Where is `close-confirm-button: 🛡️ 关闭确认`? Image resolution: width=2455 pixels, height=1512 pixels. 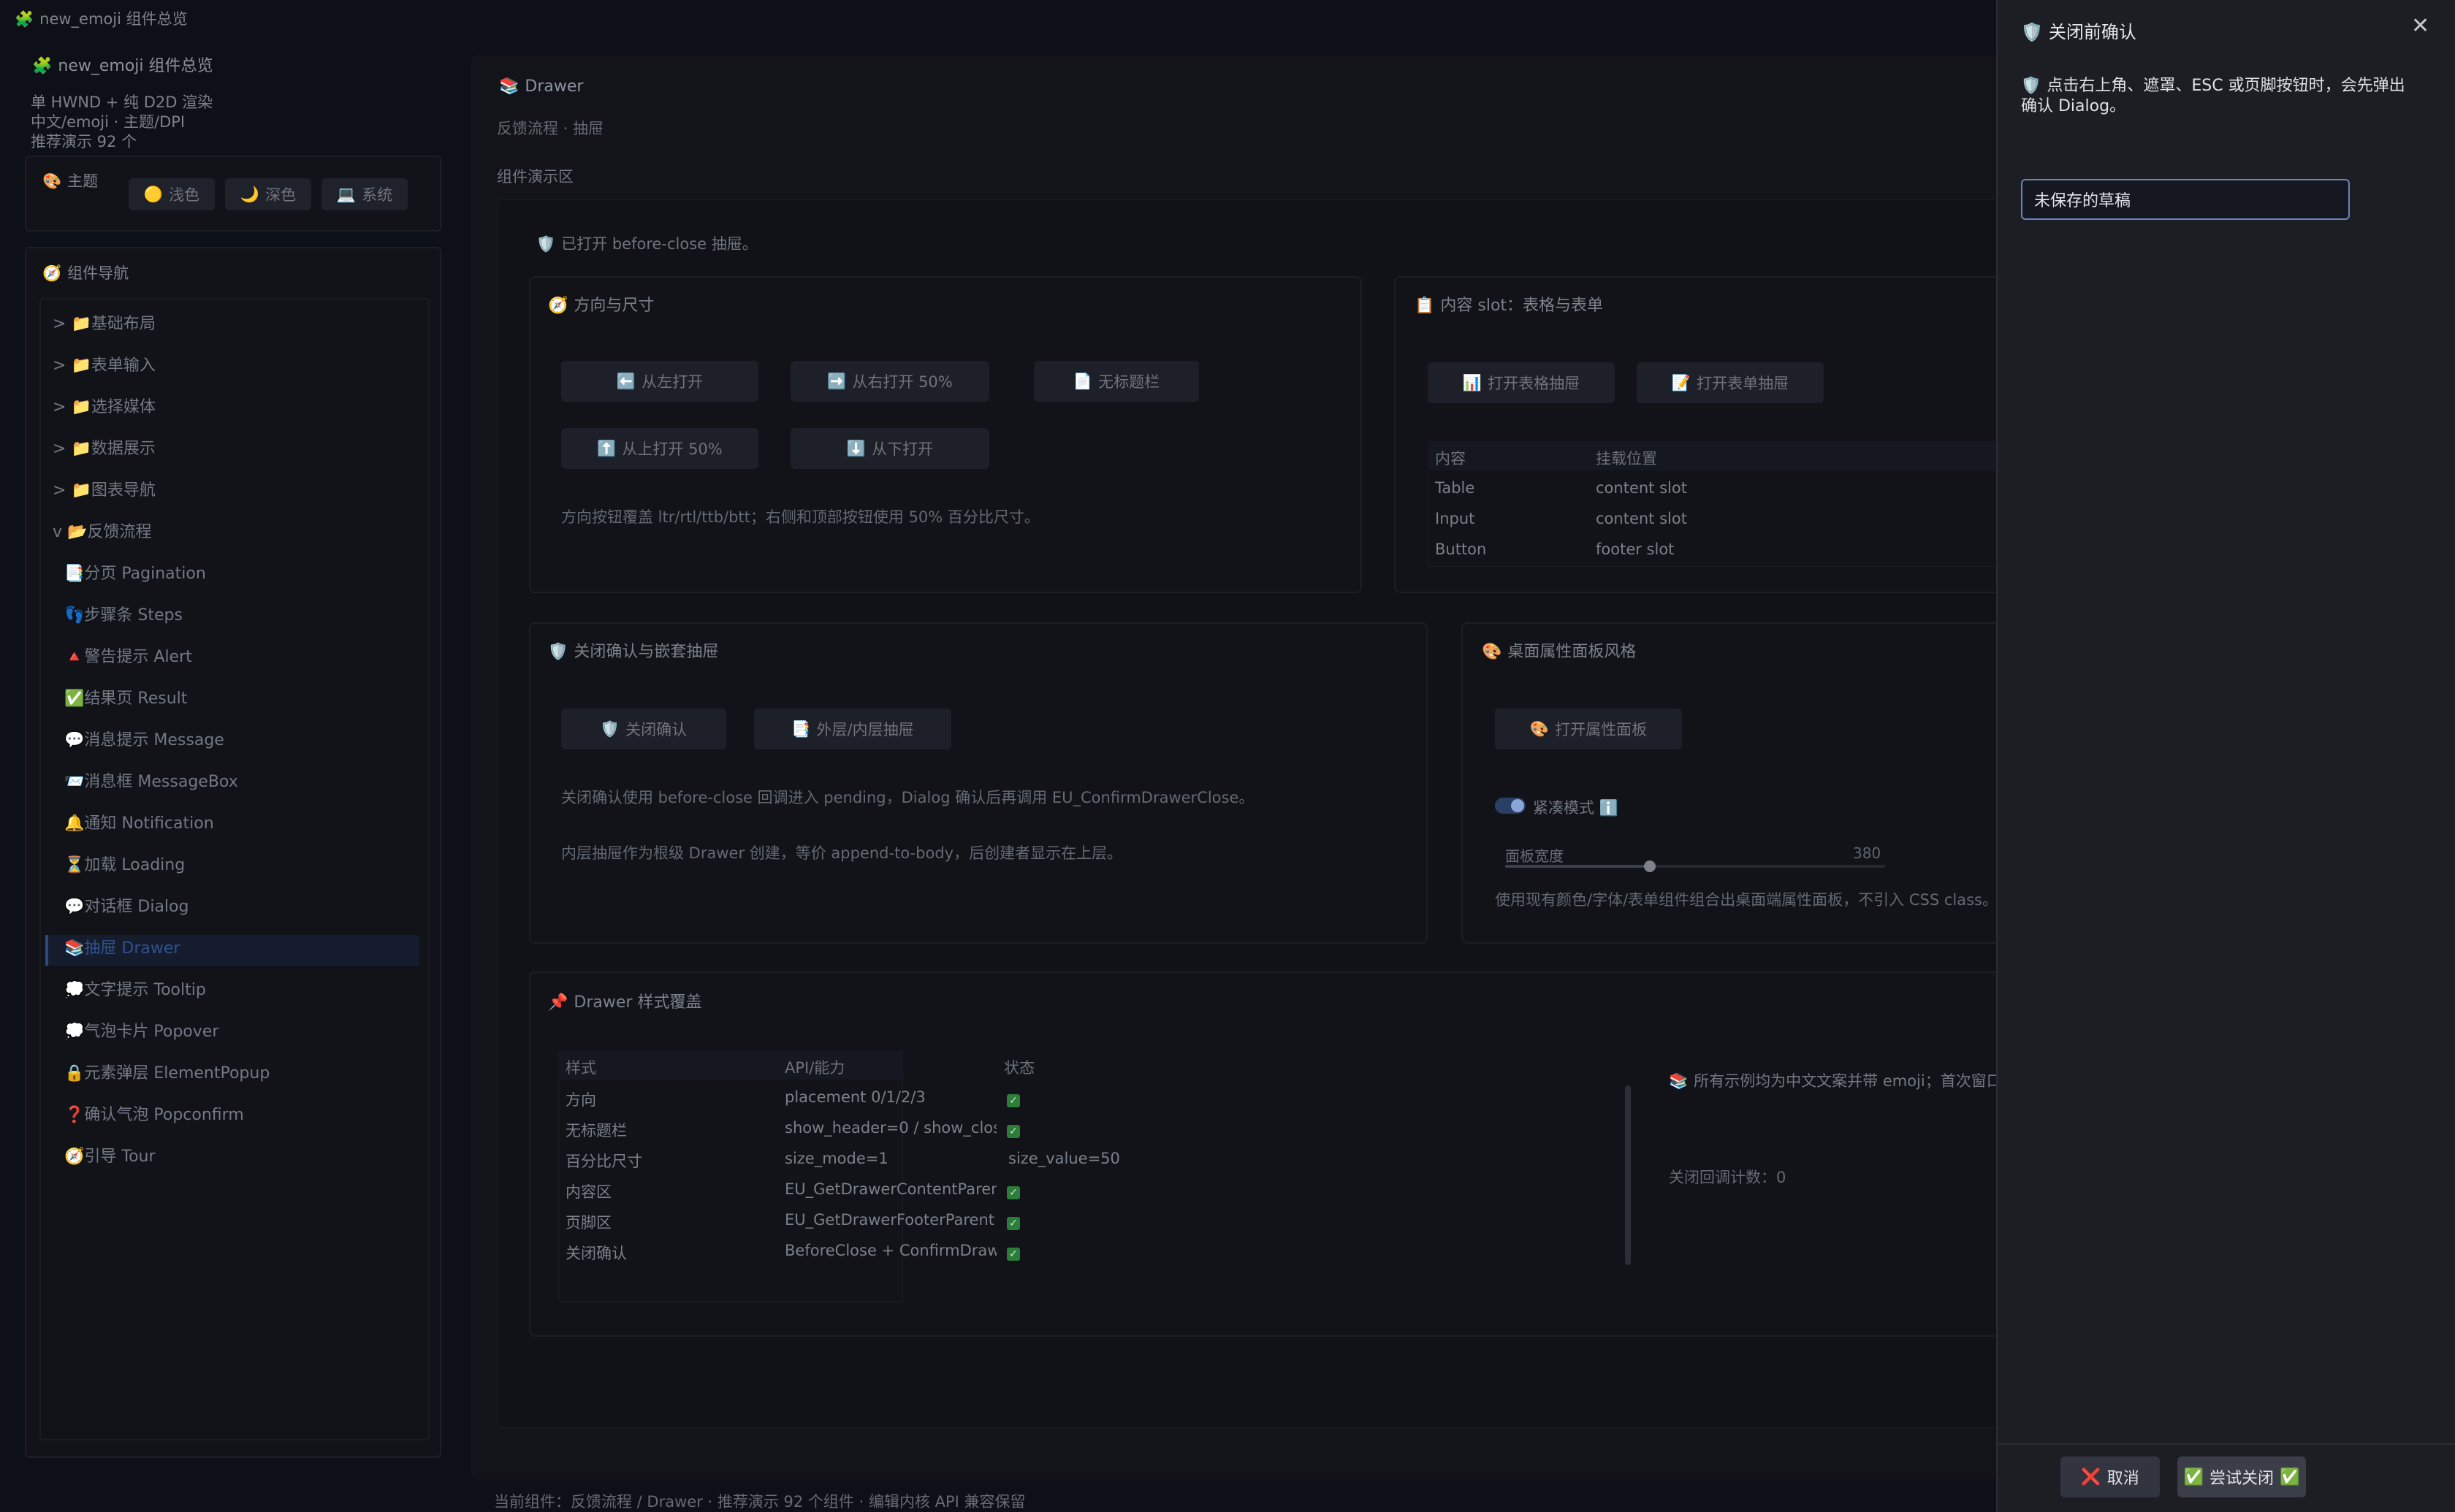
close-confirm-button: 🛡️ 关闭确认 is located at coordinates (643, 729).